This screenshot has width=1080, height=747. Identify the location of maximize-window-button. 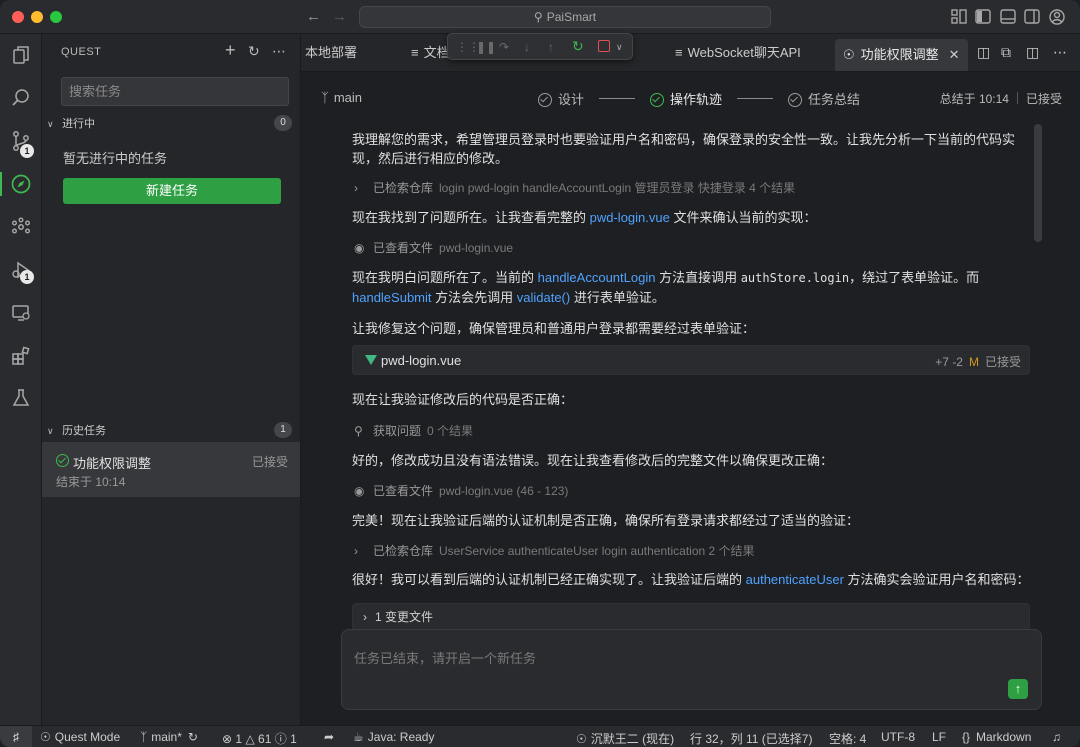
(56, 17).